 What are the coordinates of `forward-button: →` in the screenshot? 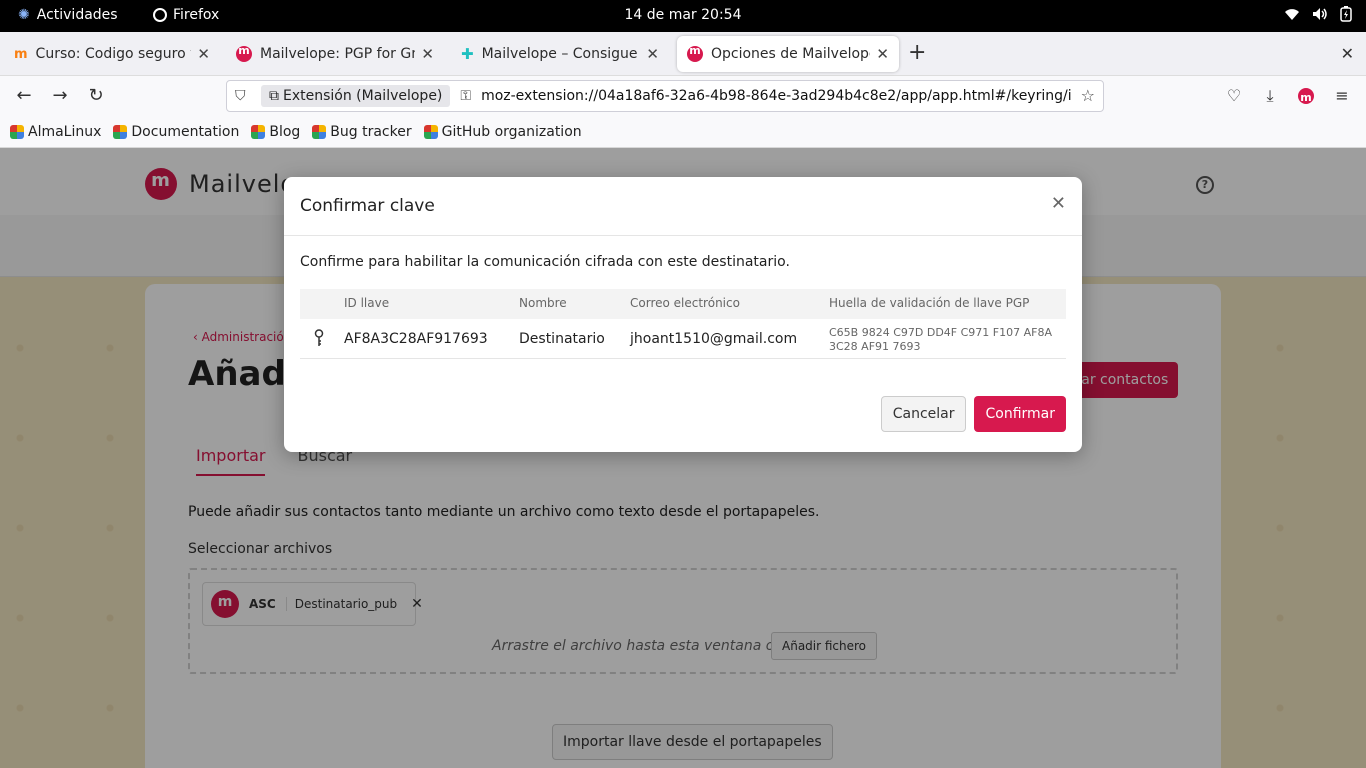 It's located at (60, 96).